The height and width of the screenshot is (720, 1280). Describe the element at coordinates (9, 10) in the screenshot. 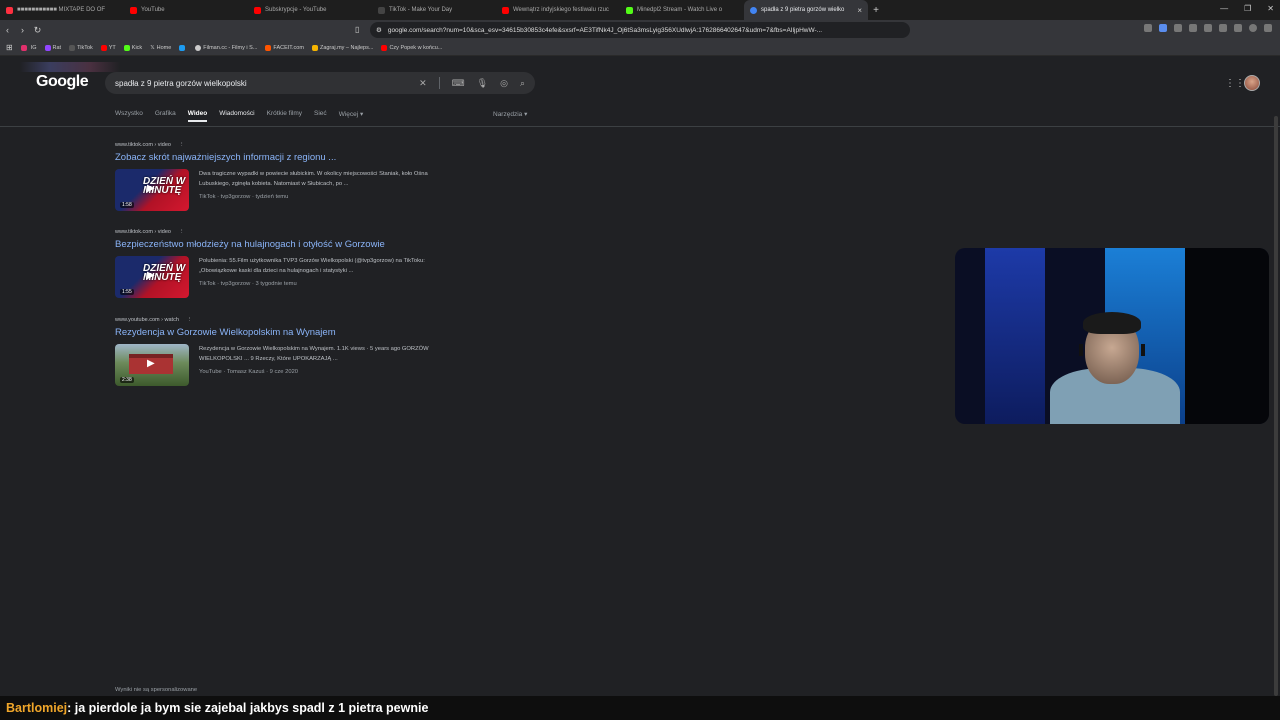

I see `tab-favicon-icon` at that location.